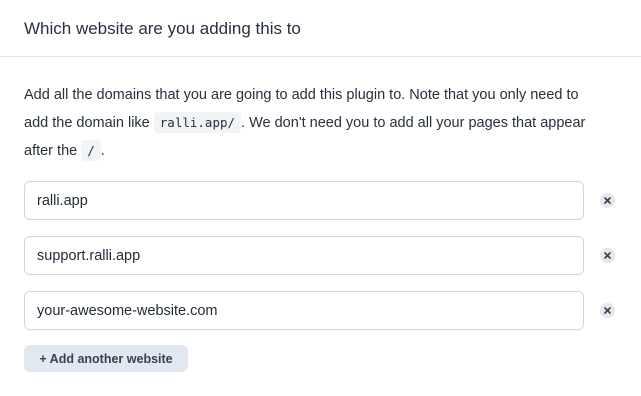  Describe the element at coordinates (106, 358) in the screenshot. I see `add-another-website-button: + Add another website` at that location.